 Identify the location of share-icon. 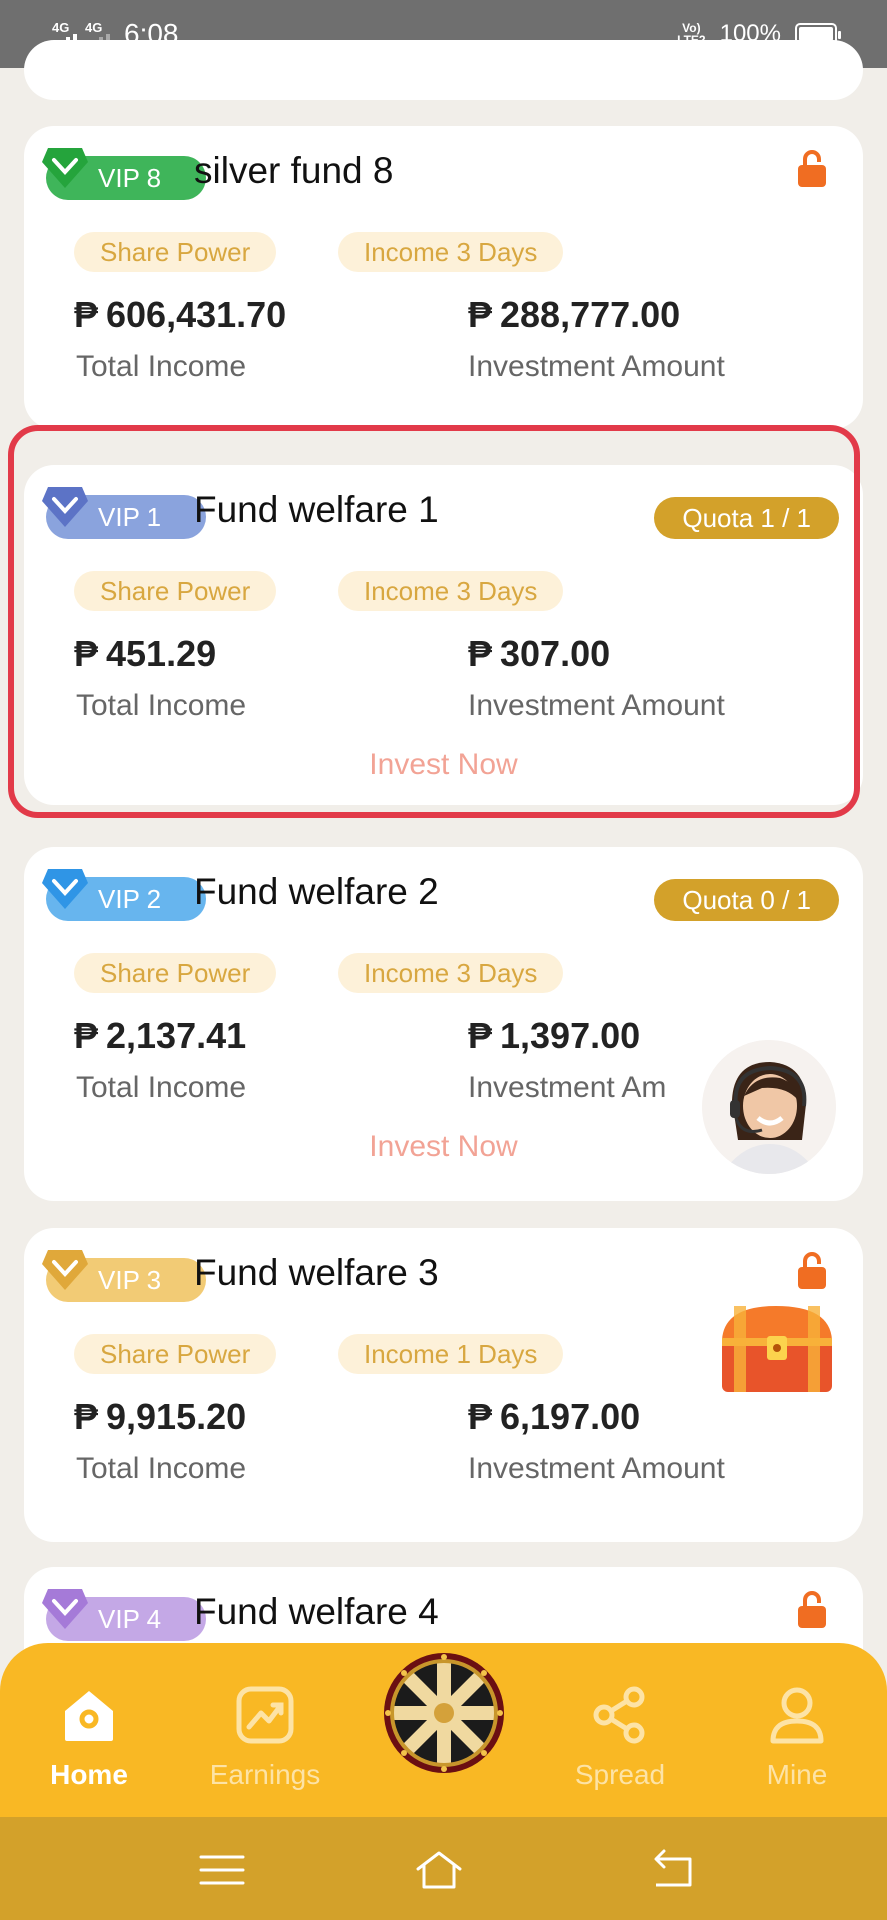
(619, 1715).